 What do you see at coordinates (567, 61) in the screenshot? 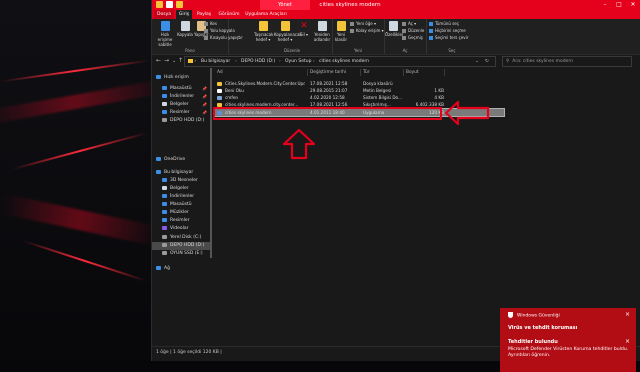
I see `search-input: ⚲ Ara: cities skylines modern` at bounding box center [567, 61].